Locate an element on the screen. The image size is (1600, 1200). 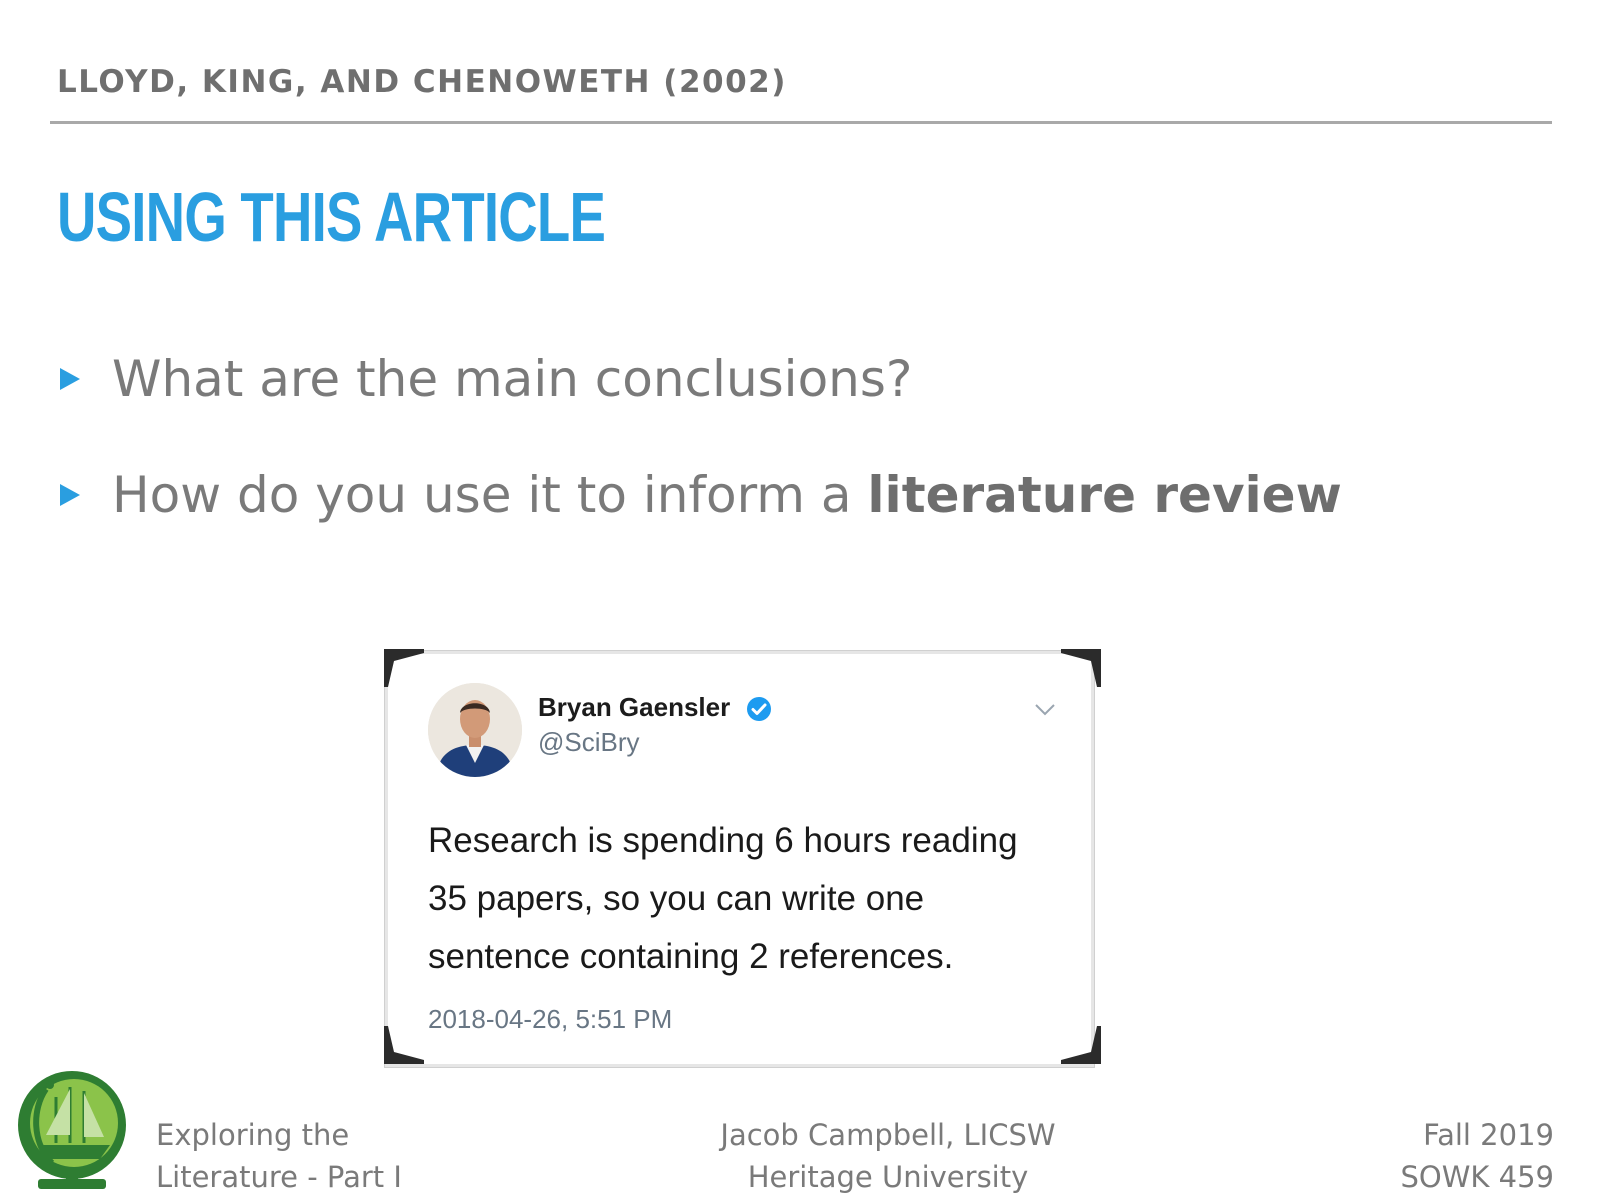
footer-line: Literature - Part I is located at coordinates (279, 1177).